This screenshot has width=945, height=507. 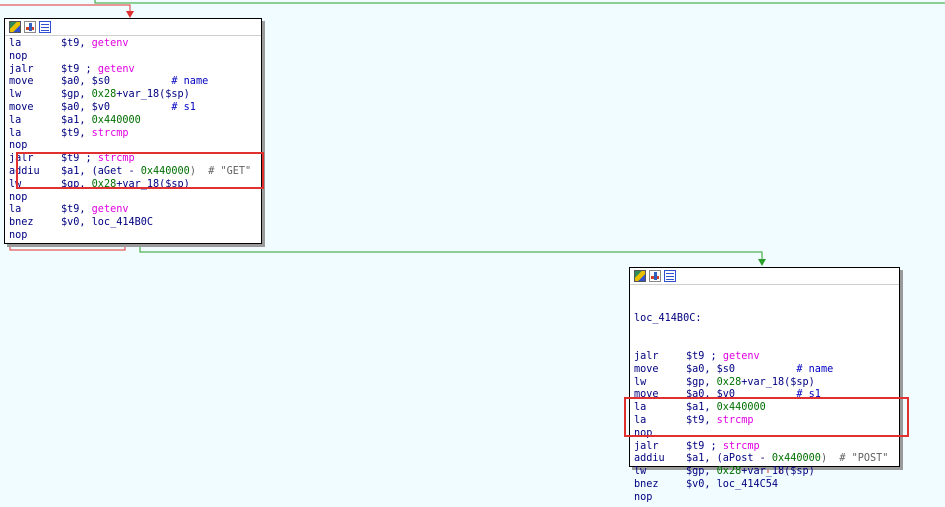 I want to click on operand: $v0, loc_414C54, so click(x=732, y=484).